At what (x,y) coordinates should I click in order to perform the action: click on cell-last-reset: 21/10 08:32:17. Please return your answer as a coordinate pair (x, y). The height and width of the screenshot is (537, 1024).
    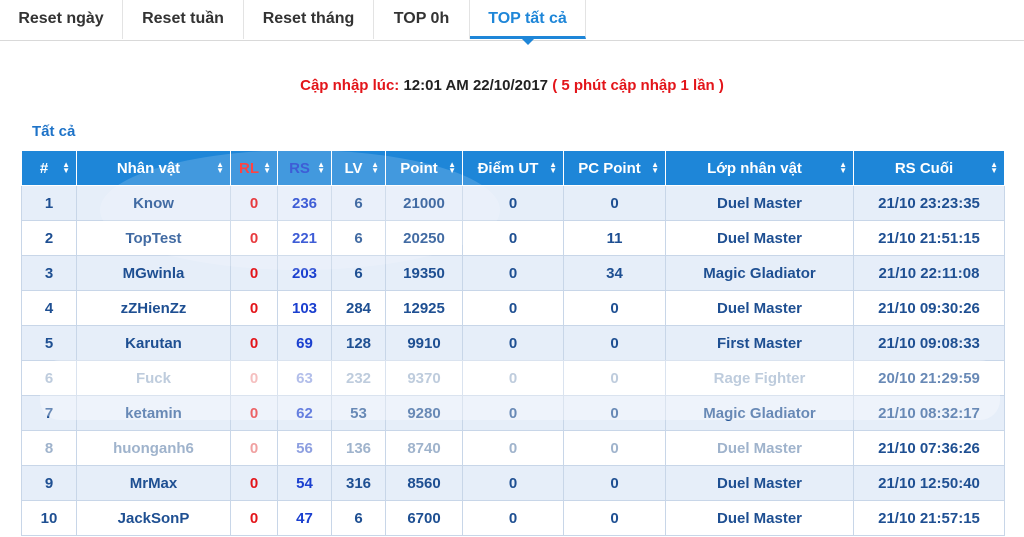
    Looking at the image, I should click on (929, 413).